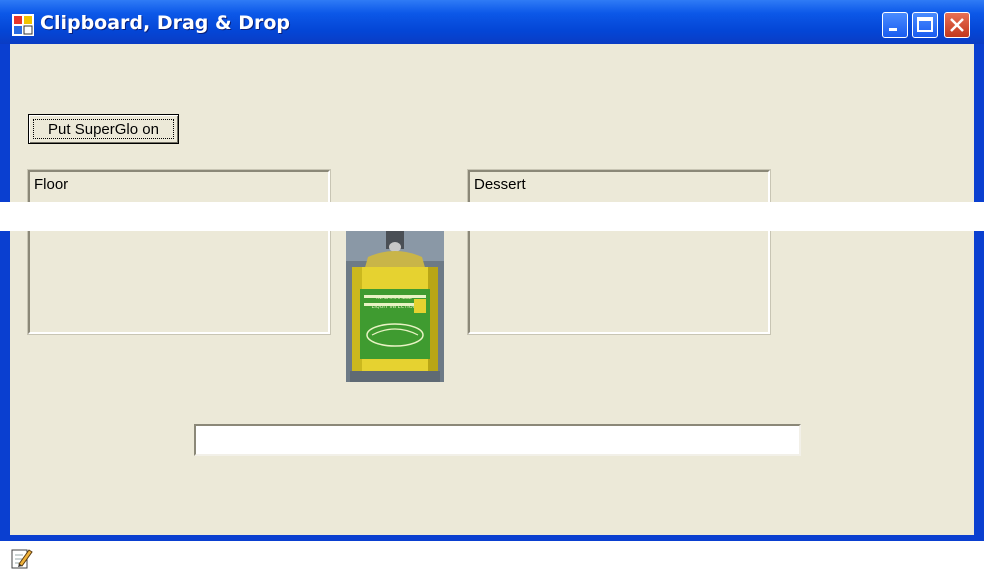 The image size is (984, 574). Describe the element at coordinates (893, 29) in the screenshot. I see `minimize-icon` at that location.